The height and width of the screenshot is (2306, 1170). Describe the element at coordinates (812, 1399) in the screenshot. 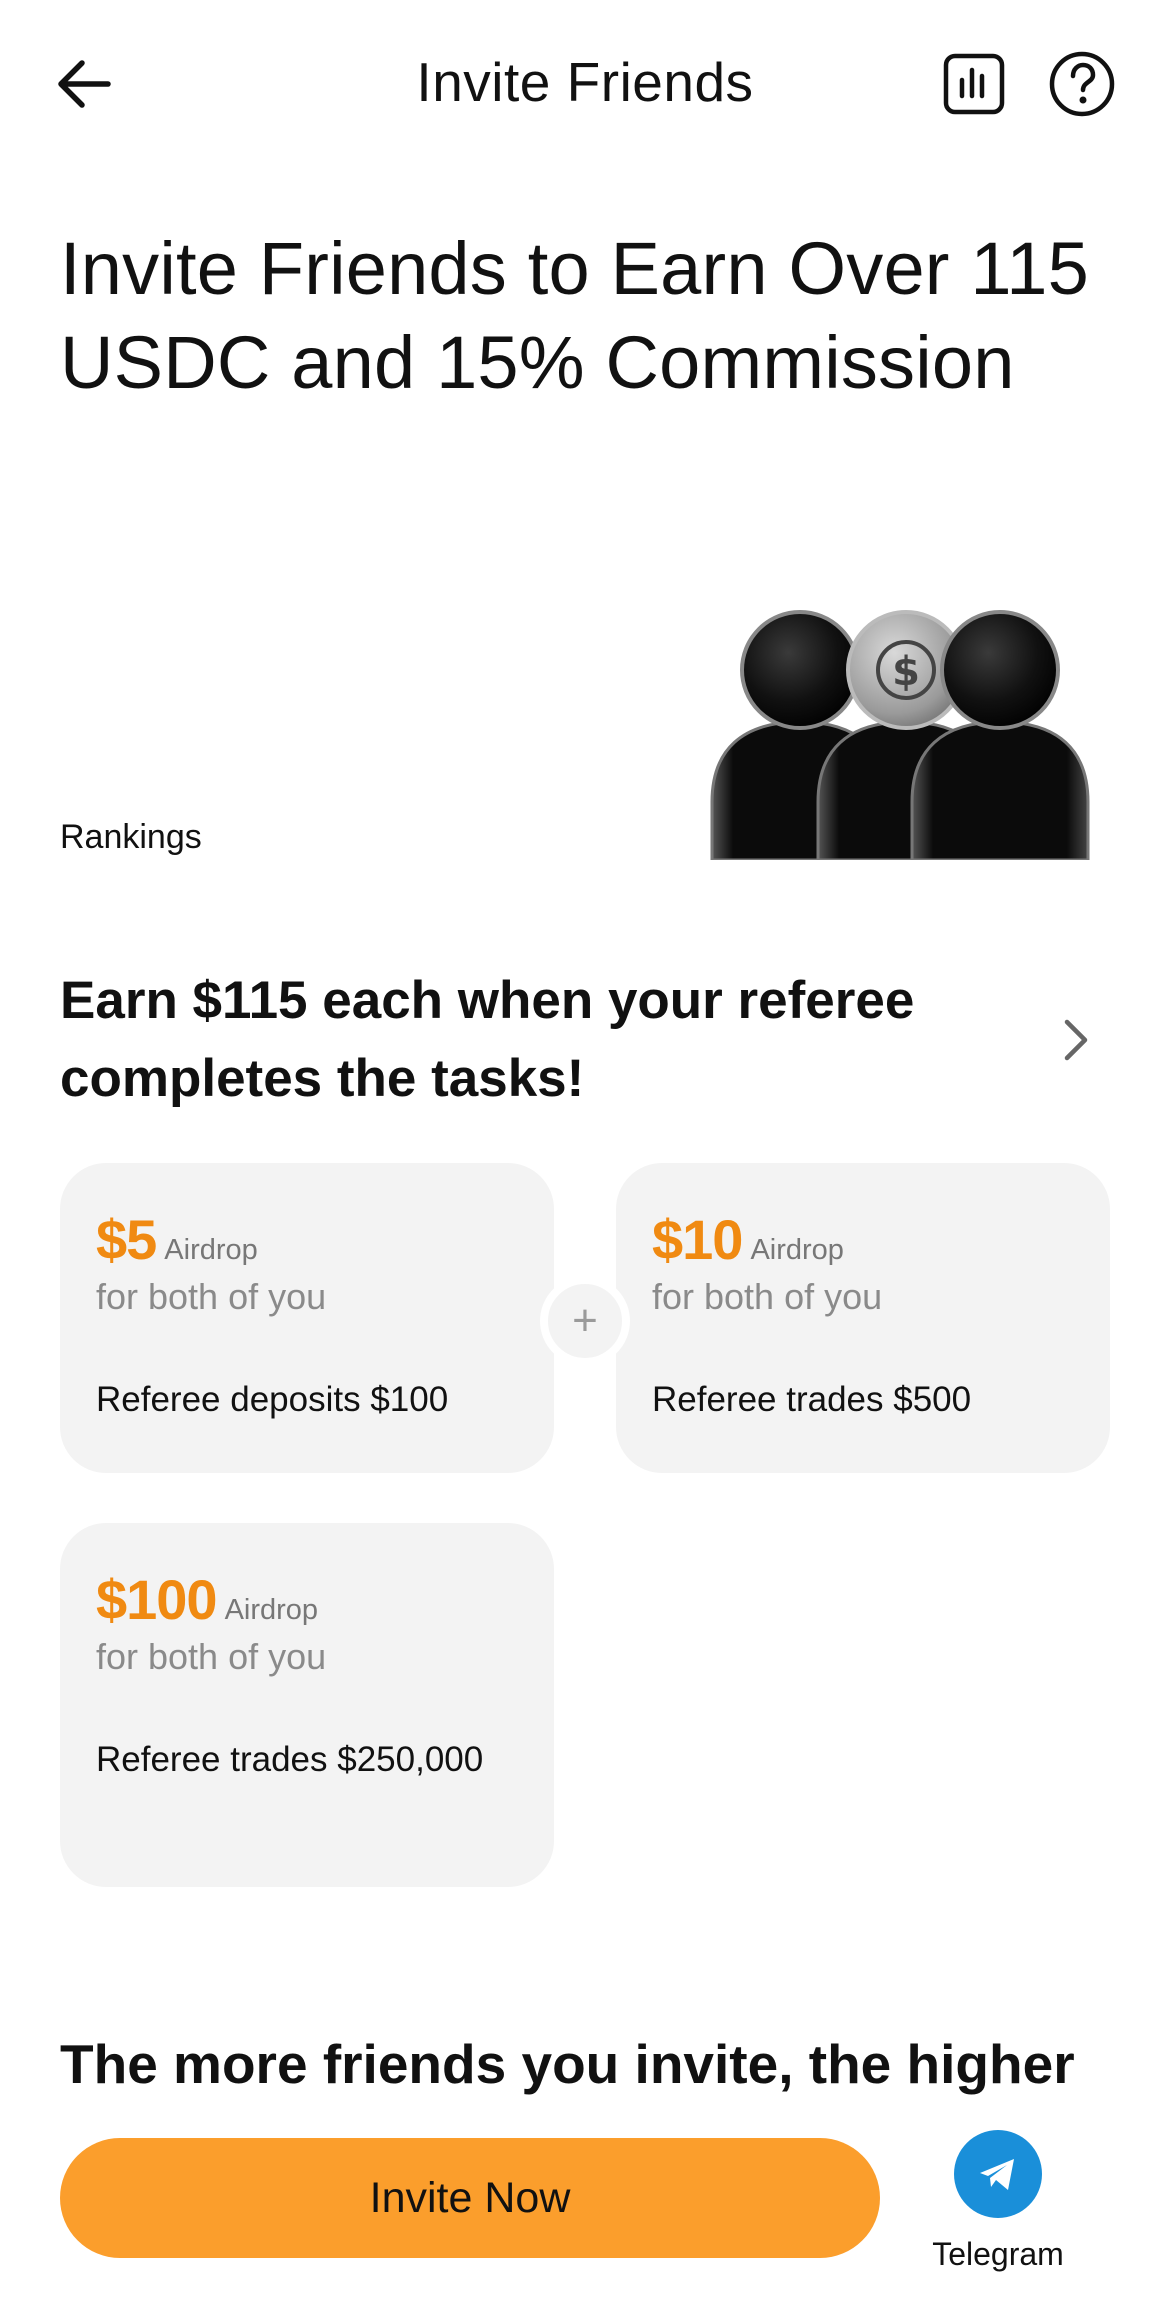

I see `task-description: Referee trades $500` at that location.